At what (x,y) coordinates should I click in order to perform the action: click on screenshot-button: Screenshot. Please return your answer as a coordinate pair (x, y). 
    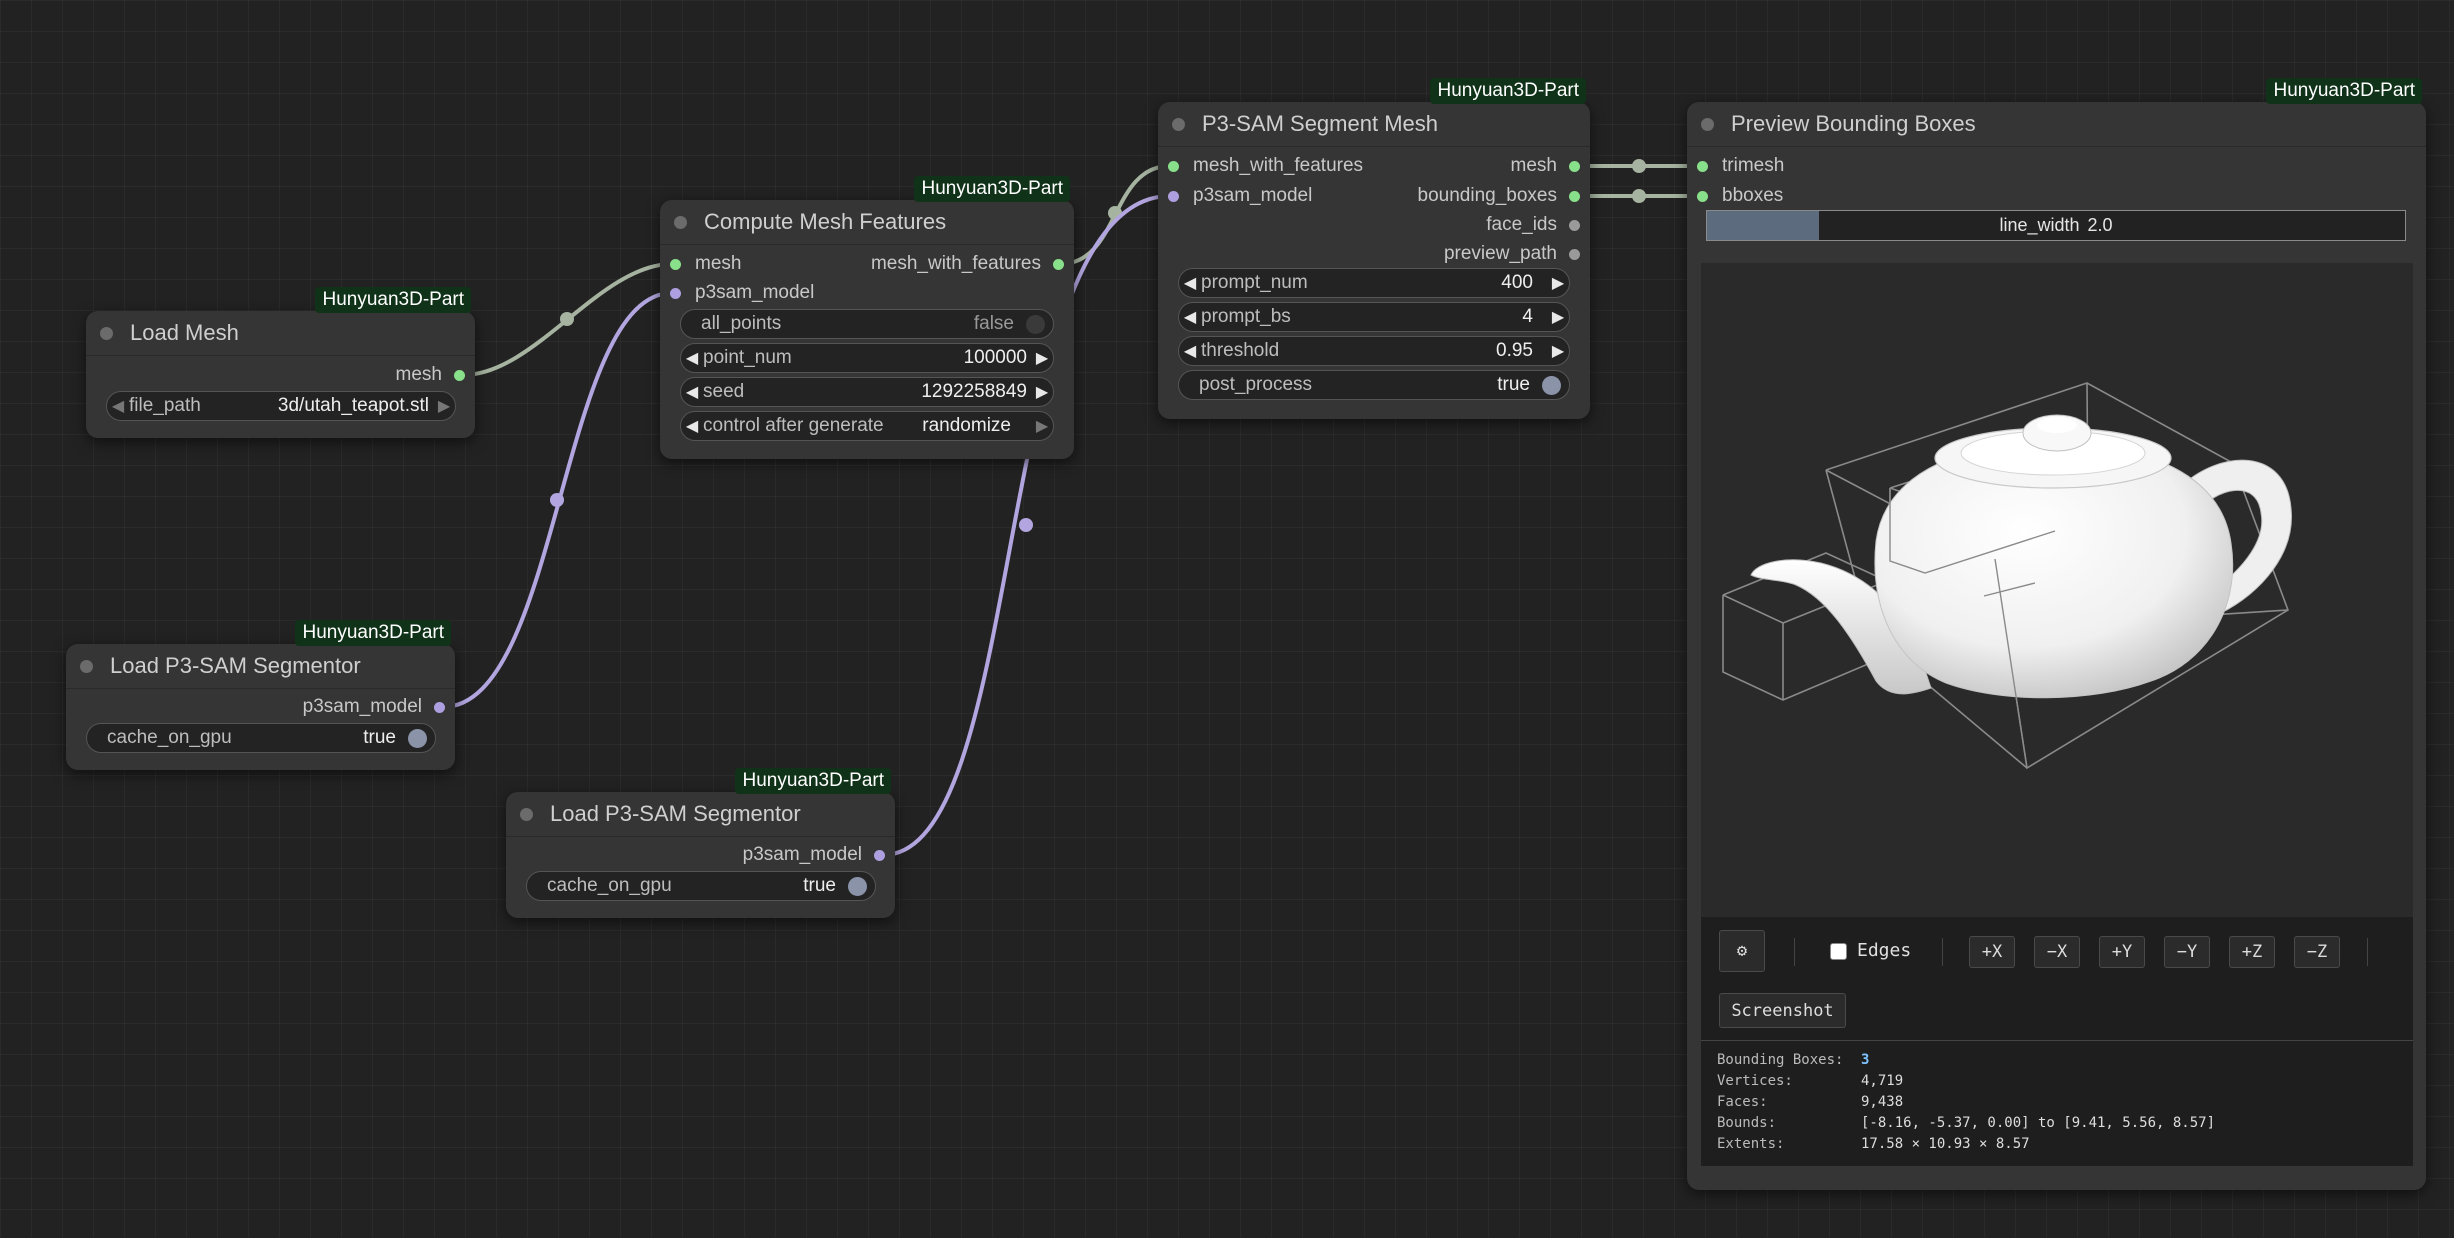
    Looking at the image, I should click on (1782, 1010).